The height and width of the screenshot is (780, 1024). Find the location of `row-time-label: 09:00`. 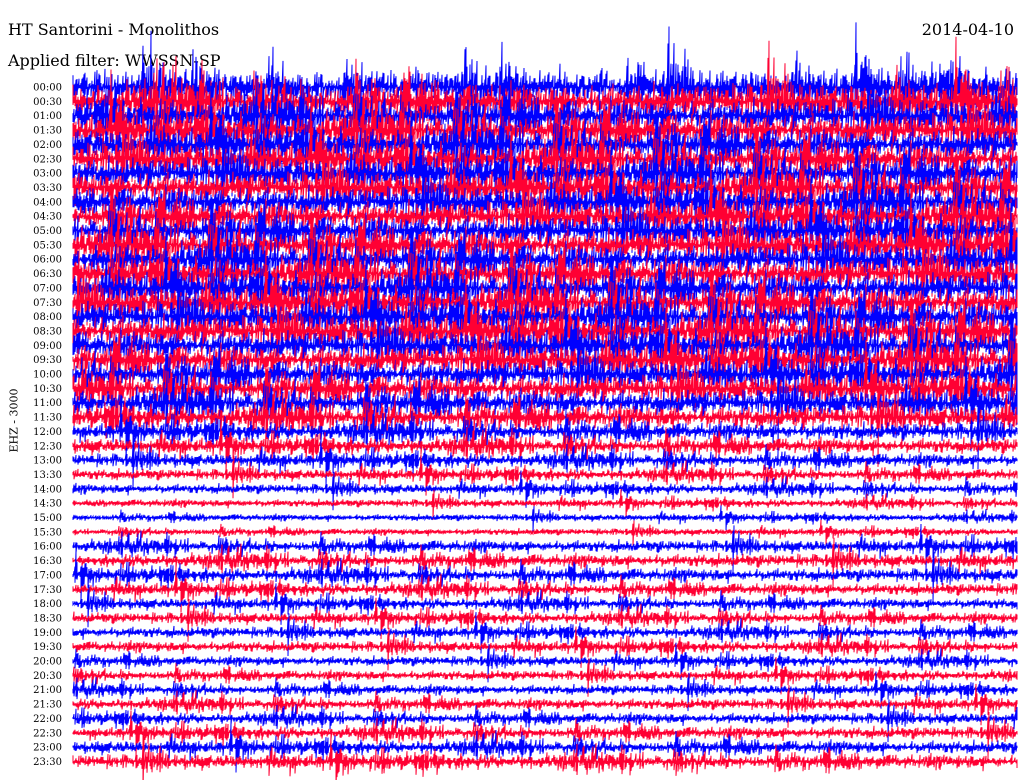

row-time-label: 09:00 is located at coordinates (47, 346).